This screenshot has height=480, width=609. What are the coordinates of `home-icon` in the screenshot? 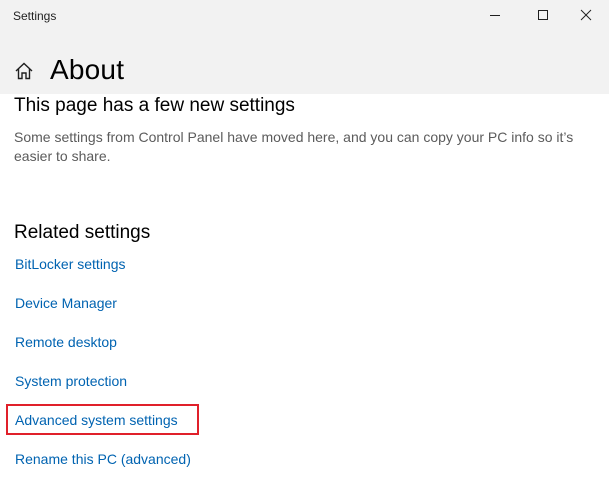 It's located at (24, 71).